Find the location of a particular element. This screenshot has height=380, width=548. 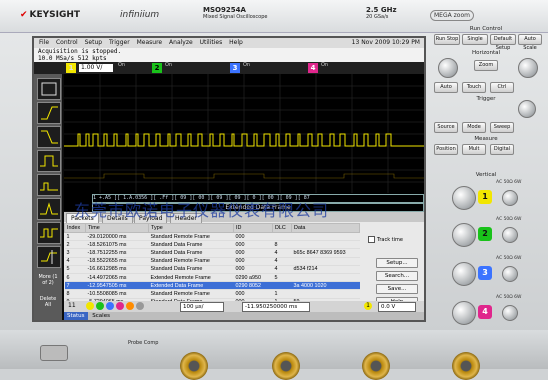

table-cell: 3a 4000 1020 is located at coordinates (325, 286).